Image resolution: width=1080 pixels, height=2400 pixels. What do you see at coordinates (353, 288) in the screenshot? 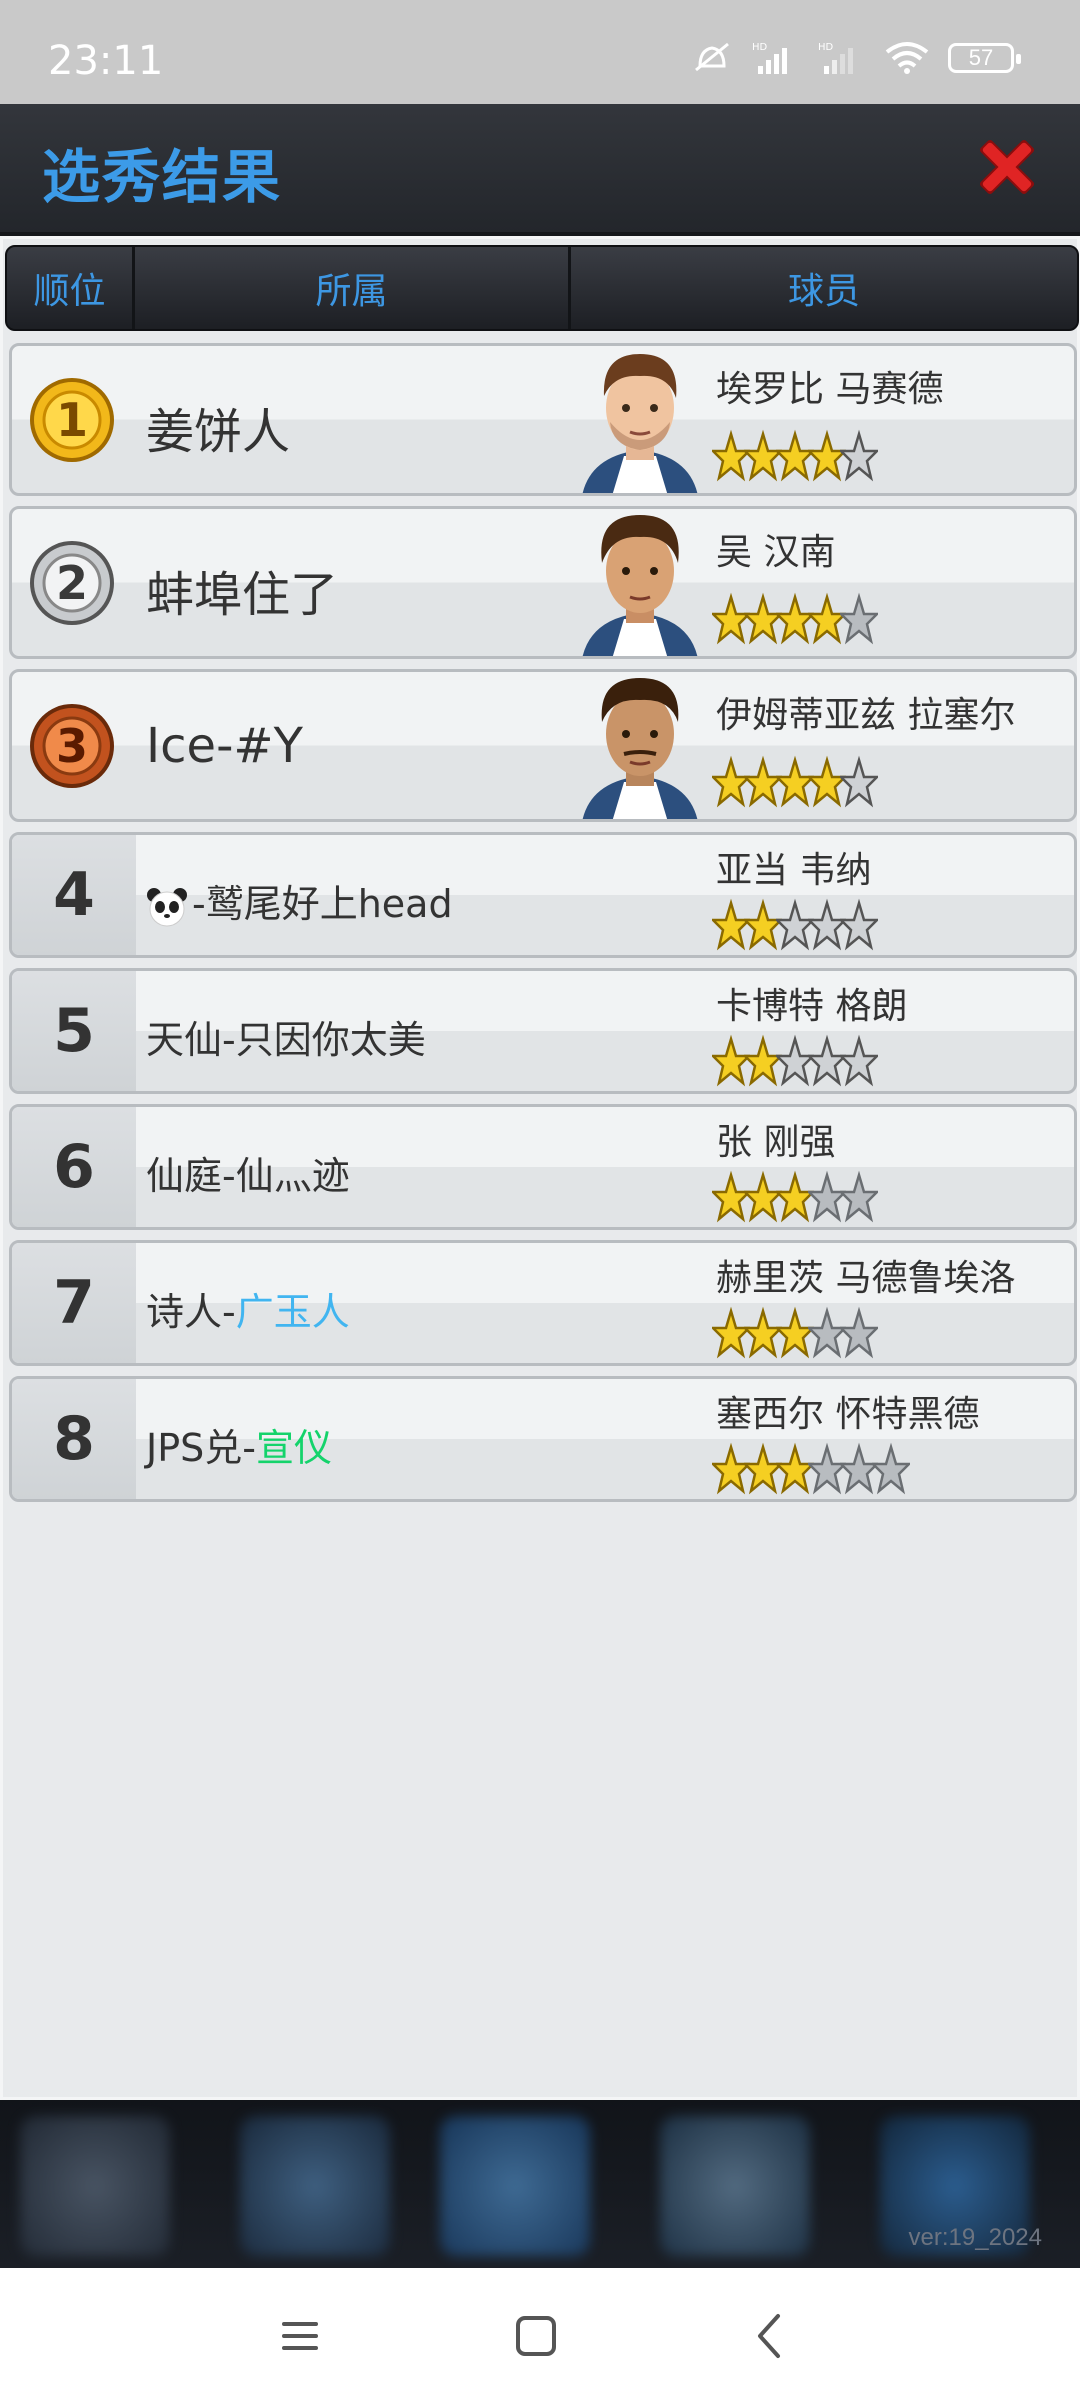
I see `header-team: 所属` at bounding box center [353, 288].